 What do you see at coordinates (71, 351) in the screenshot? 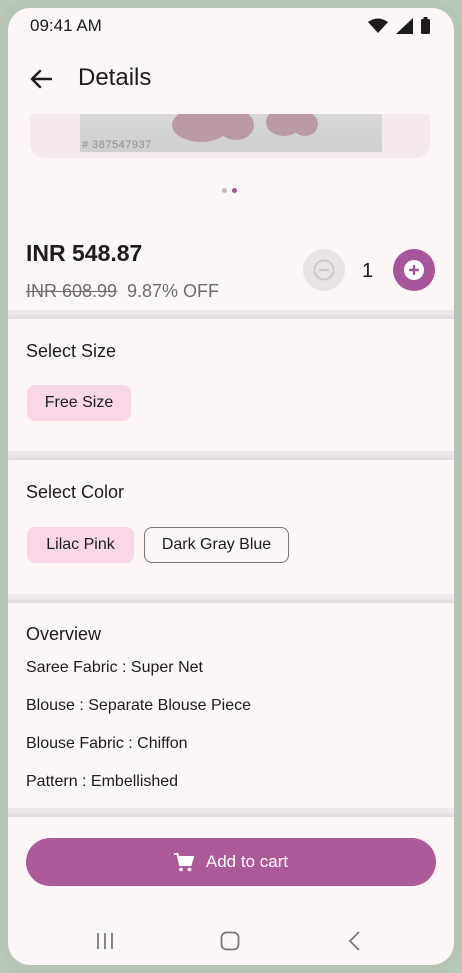
I see `size-section-title: Select Size` at bounding box center [71, 351].